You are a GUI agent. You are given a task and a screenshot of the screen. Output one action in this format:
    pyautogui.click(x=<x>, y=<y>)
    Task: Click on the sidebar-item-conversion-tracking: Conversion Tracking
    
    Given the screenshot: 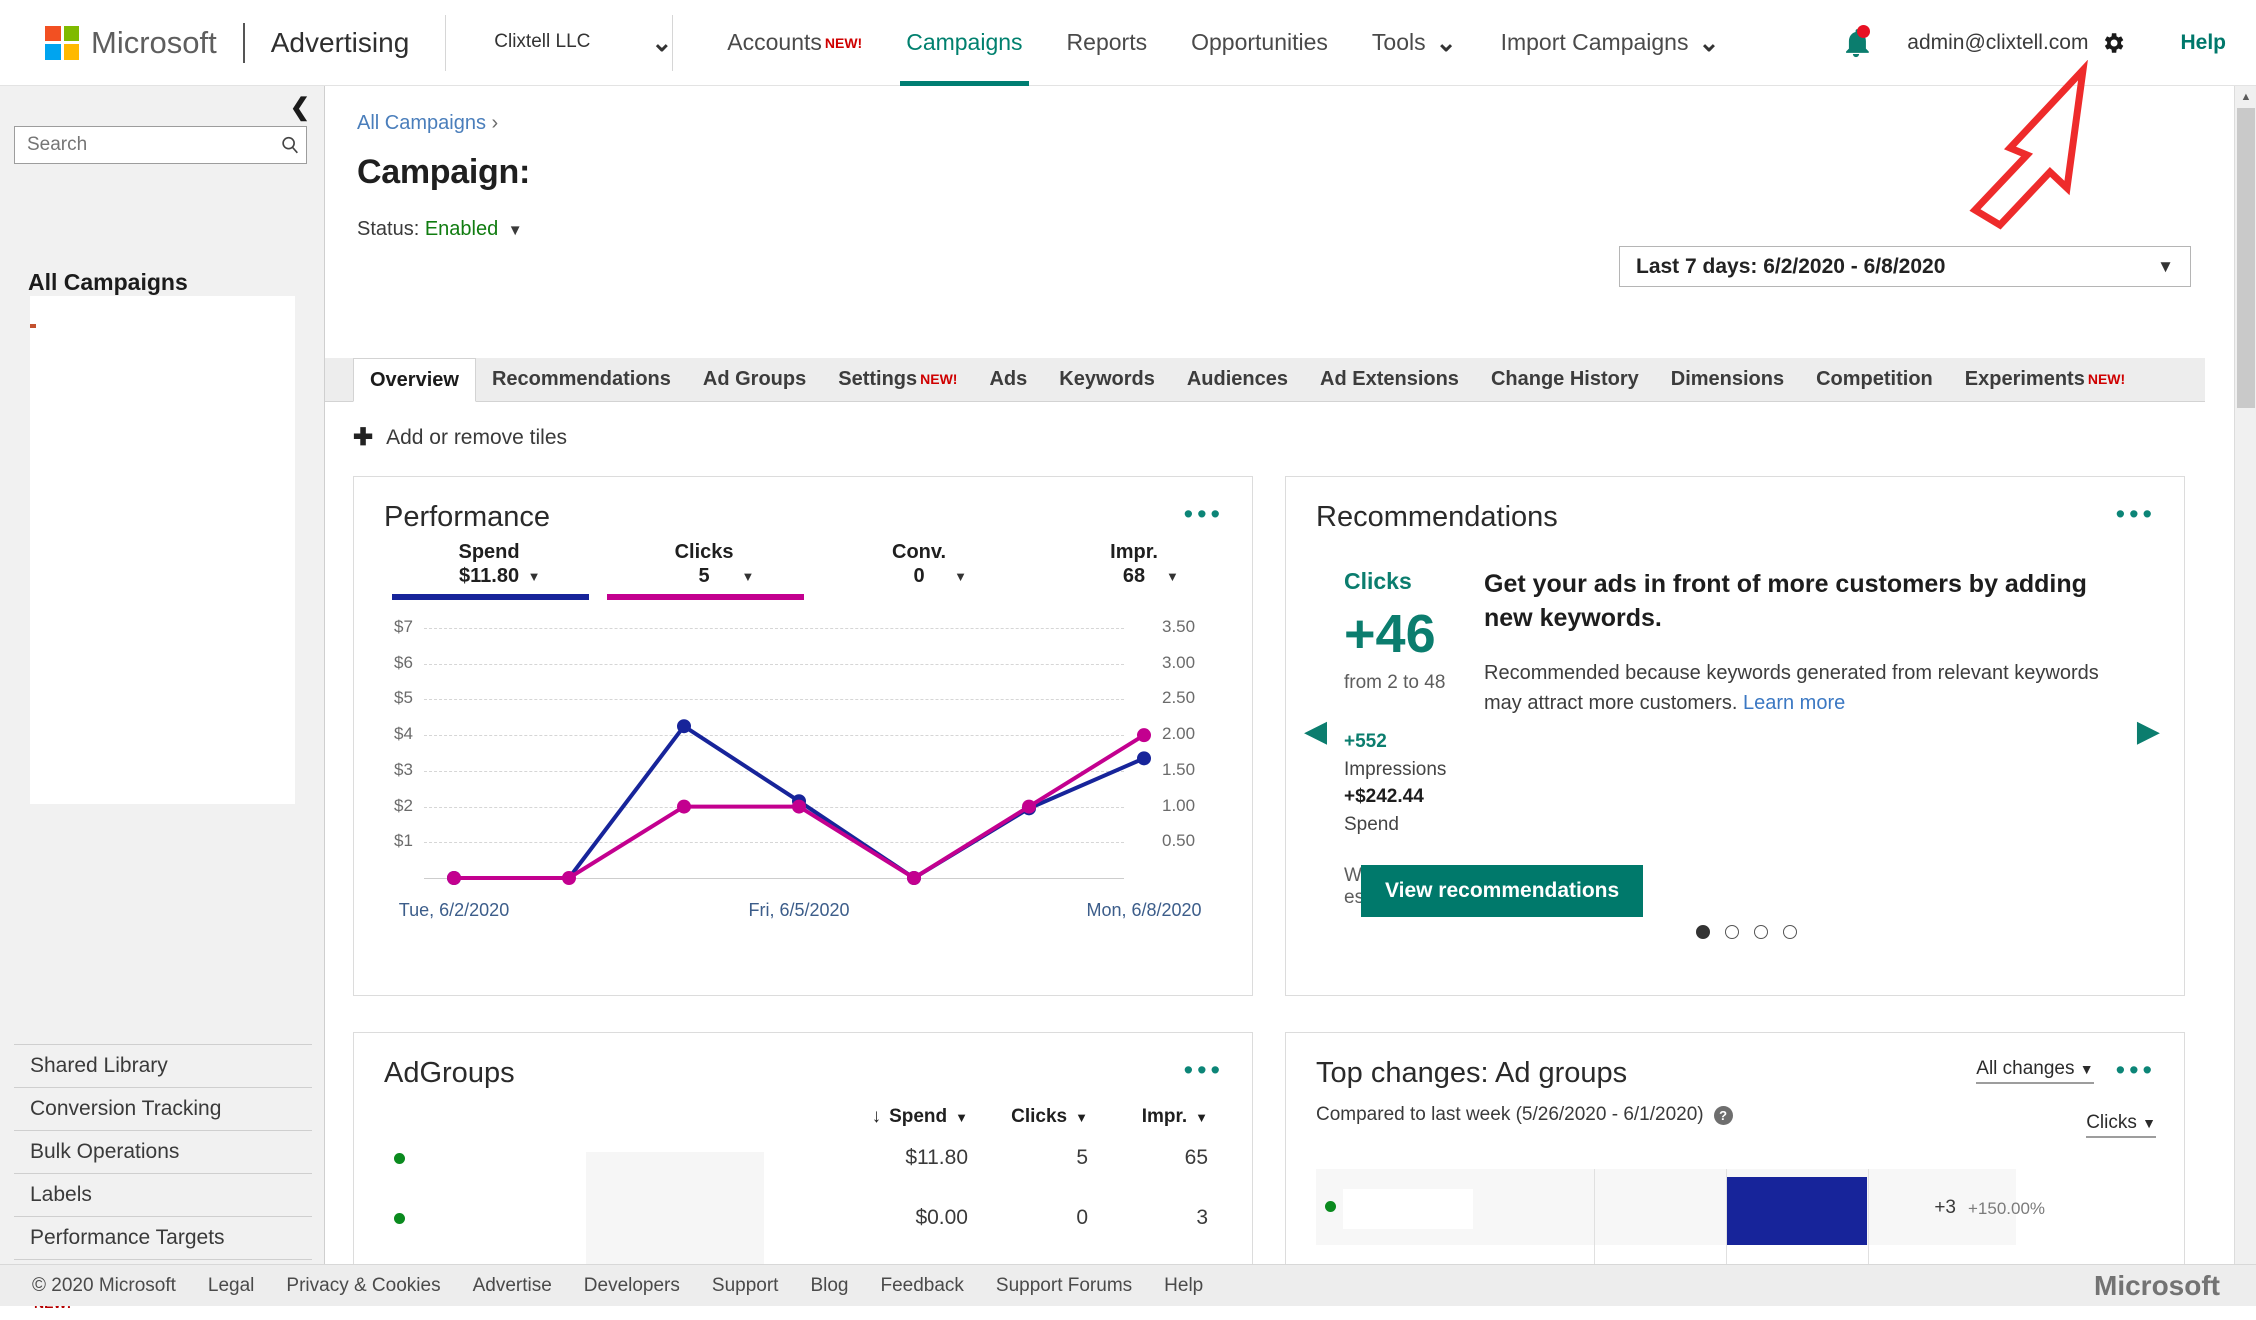 What is the action you would take?
    pyautogui.click(x=163, y=1108)
    